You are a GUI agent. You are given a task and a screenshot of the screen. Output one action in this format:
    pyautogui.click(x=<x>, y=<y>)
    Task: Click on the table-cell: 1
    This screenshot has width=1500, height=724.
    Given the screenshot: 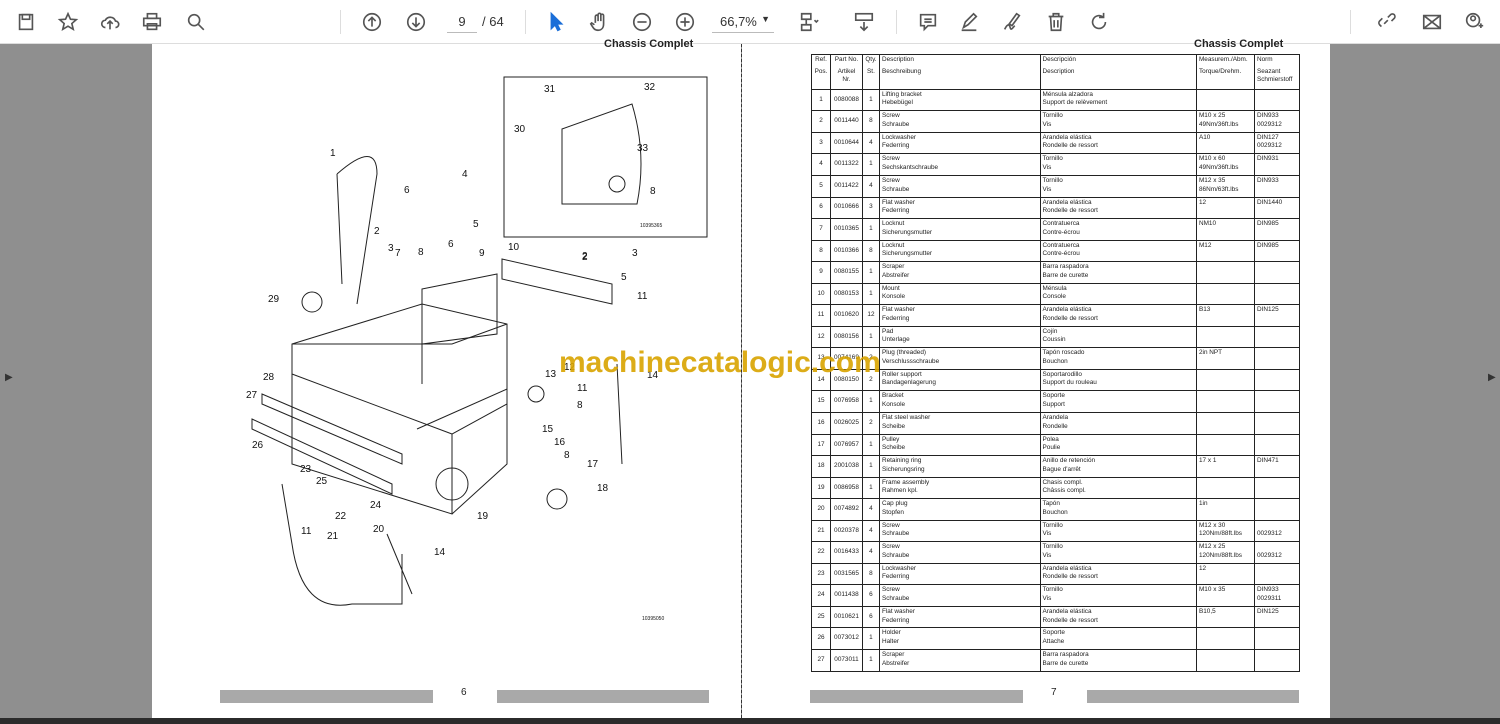 What is the action you would take?
    pyautogui.click(x=870, y=272)
    